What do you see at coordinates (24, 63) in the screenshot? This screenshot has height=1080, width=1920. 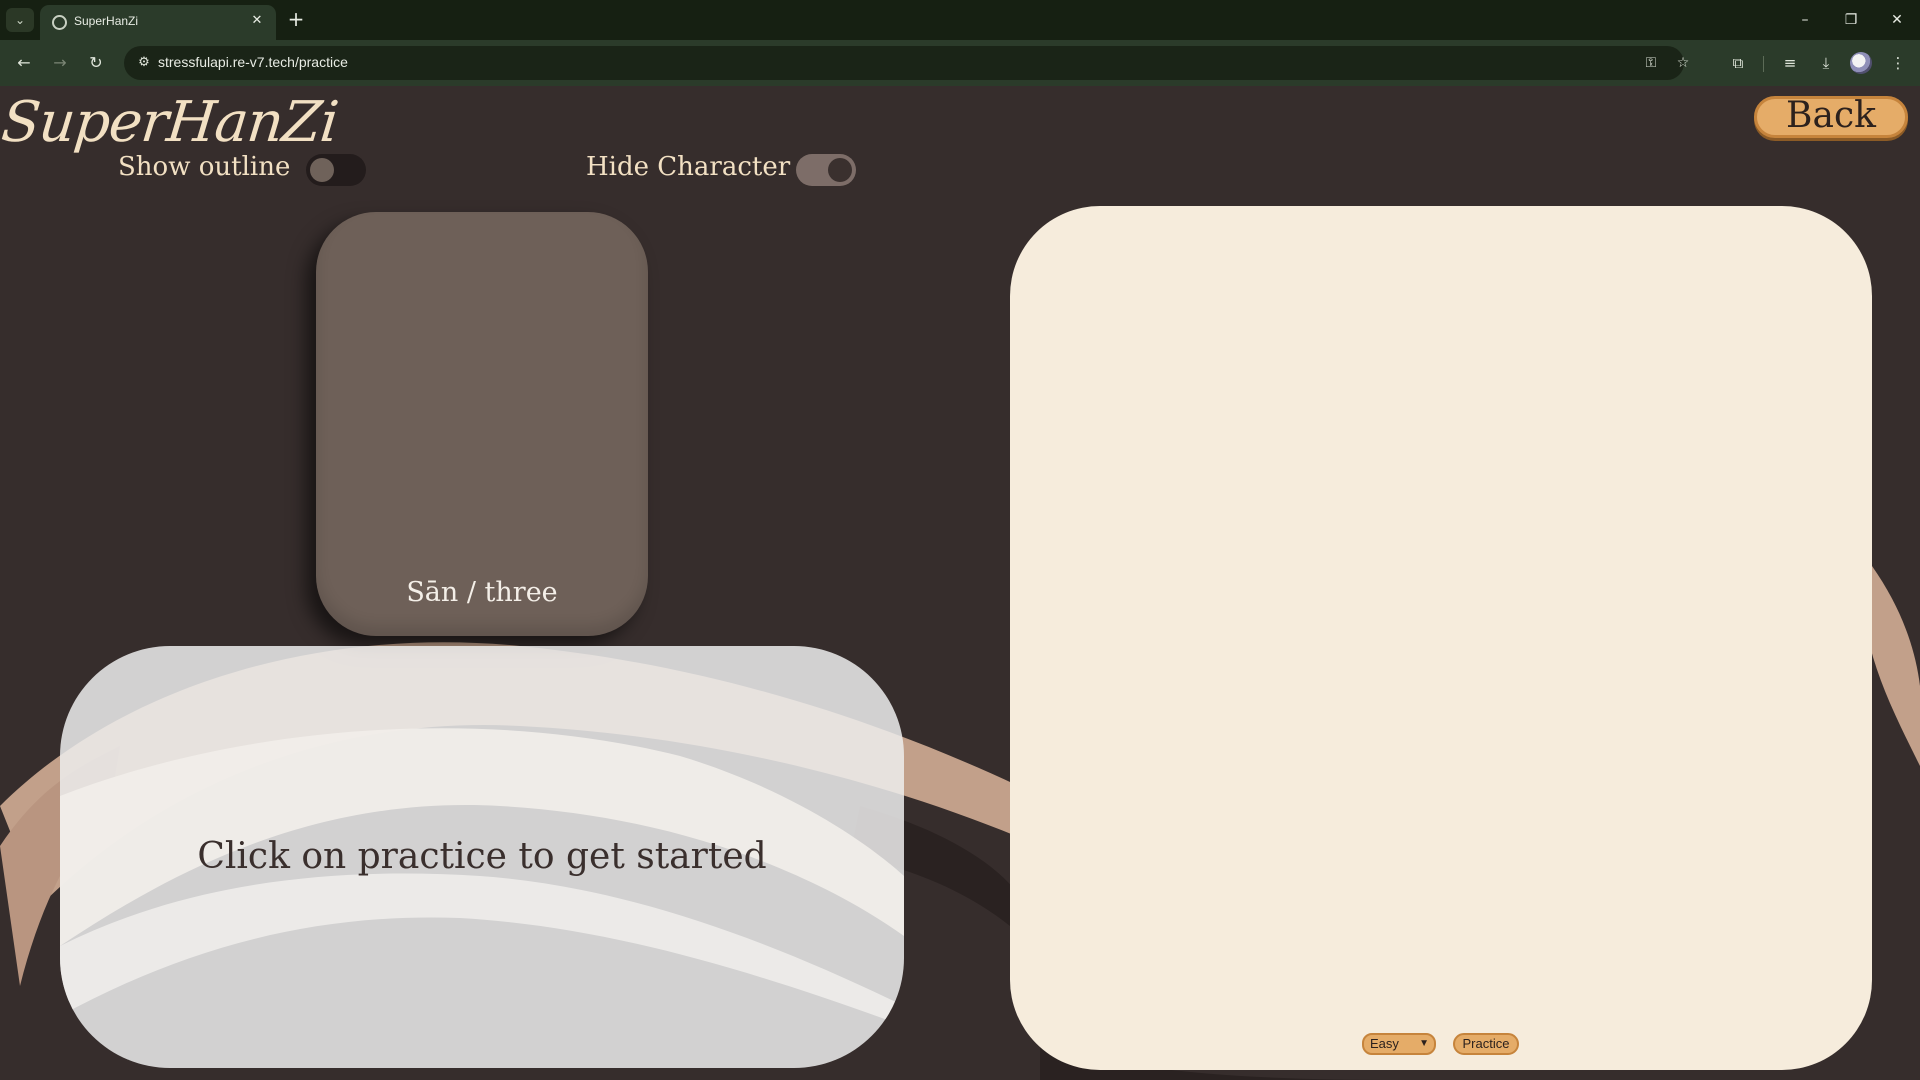 I see `back-arrow-icon: ←` at bounding box center [24, 63].